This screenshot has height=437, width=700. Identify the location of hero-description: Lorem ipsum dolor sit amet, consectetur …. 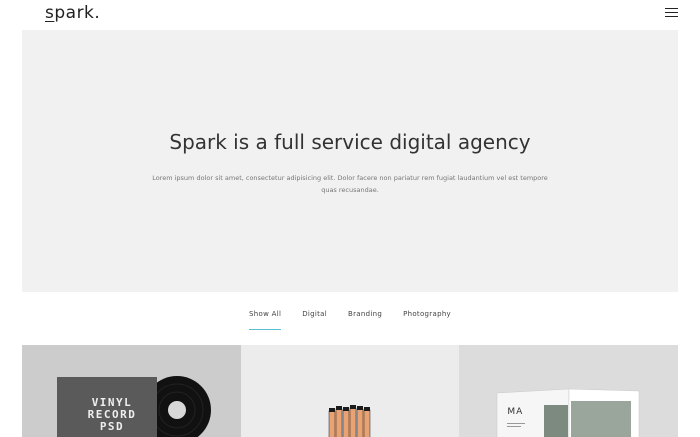
(350, 184).